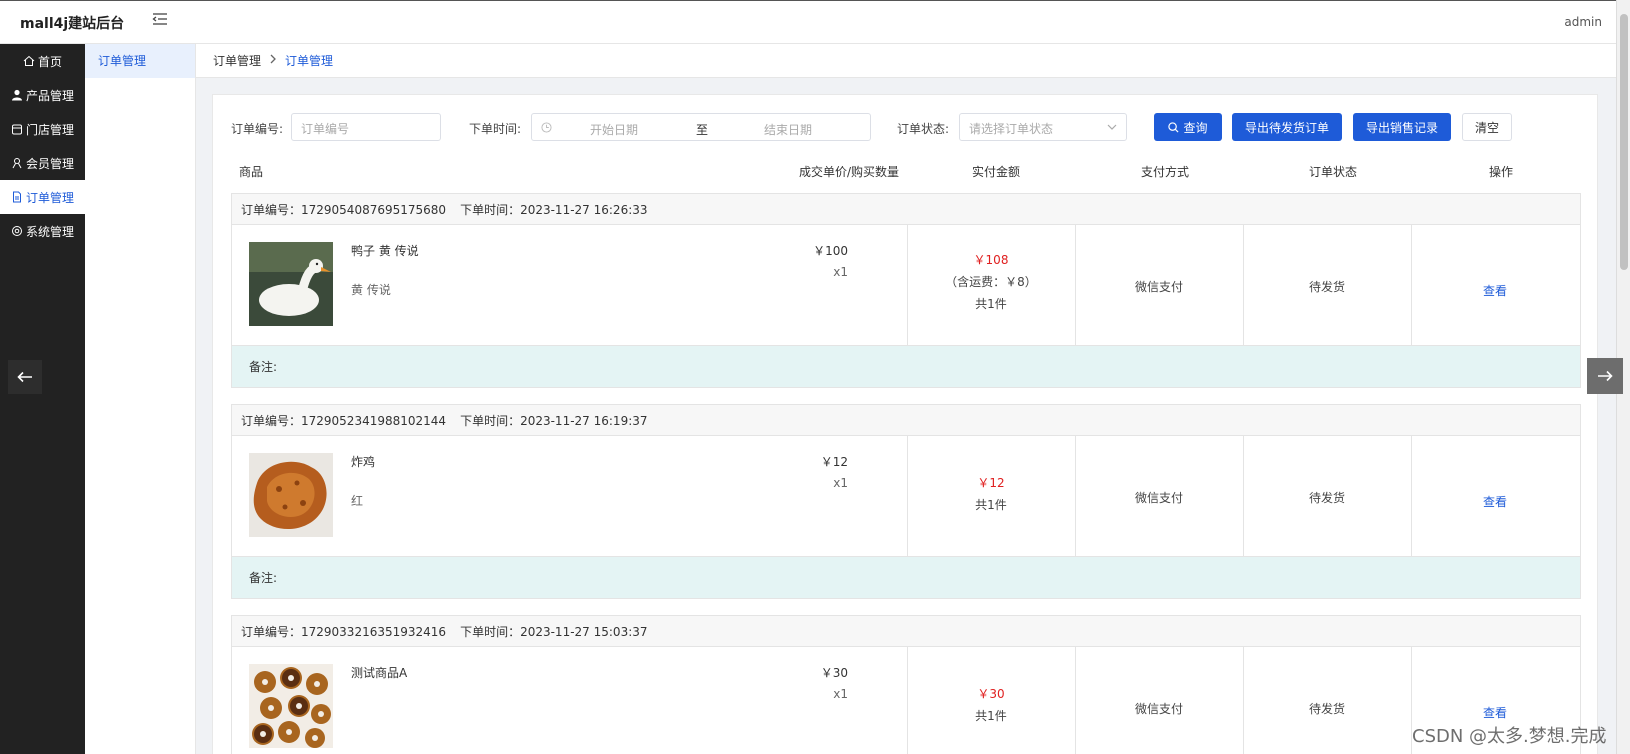 The image size is (1630, 754). Describe the element at coordinates (379, 673) in the screenshot. I see `product-name: 测试商品A` at that location.